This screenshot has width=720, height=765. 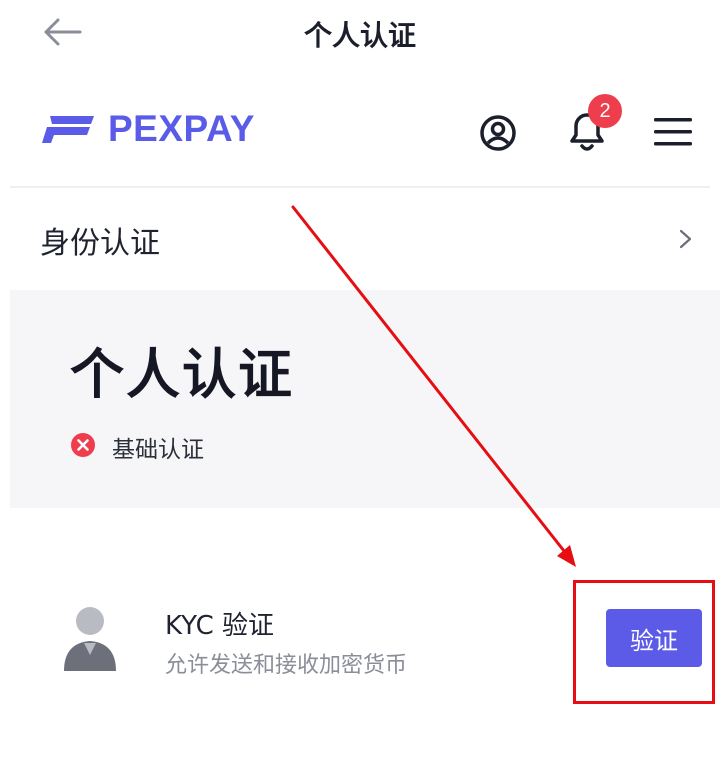 What do you see at coordinates (100, 243) in the screenshot?
I see `identity-verification-label: 身份认证` at bounding box center [100, 243].